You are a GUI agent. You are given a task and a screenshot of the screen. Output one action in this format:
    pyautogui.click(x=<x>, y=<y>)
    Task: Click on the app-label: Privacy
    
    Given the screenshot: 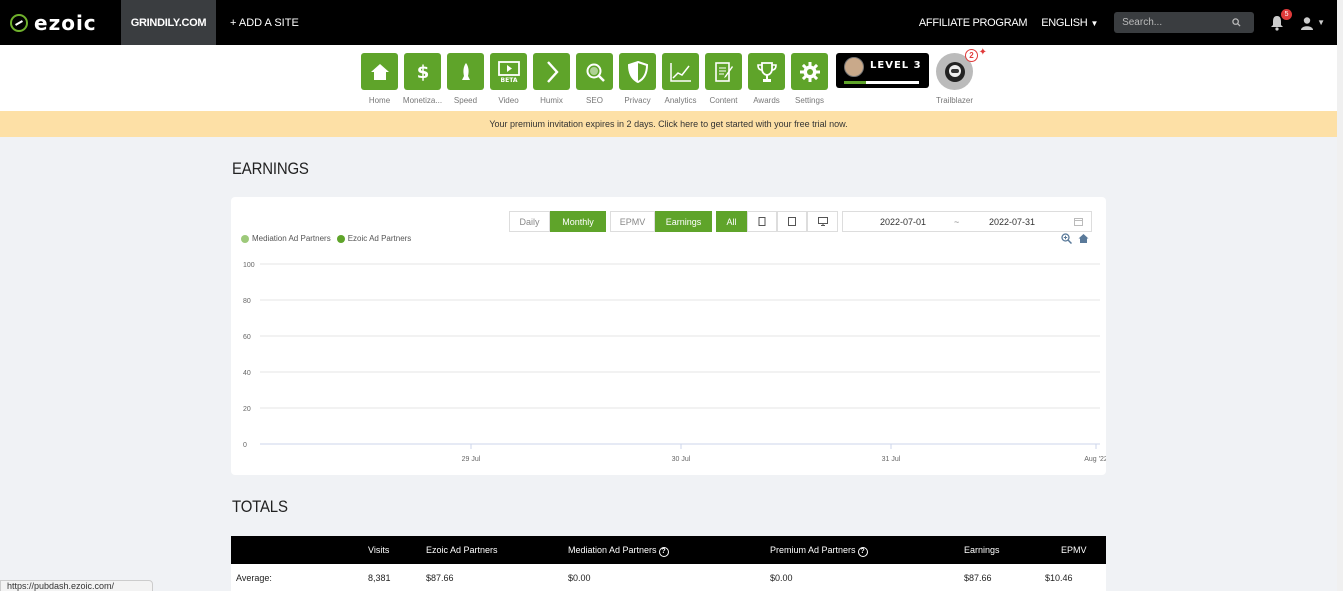 What is the action you would take?
    pyautogui.click(x=637, y=100)
    